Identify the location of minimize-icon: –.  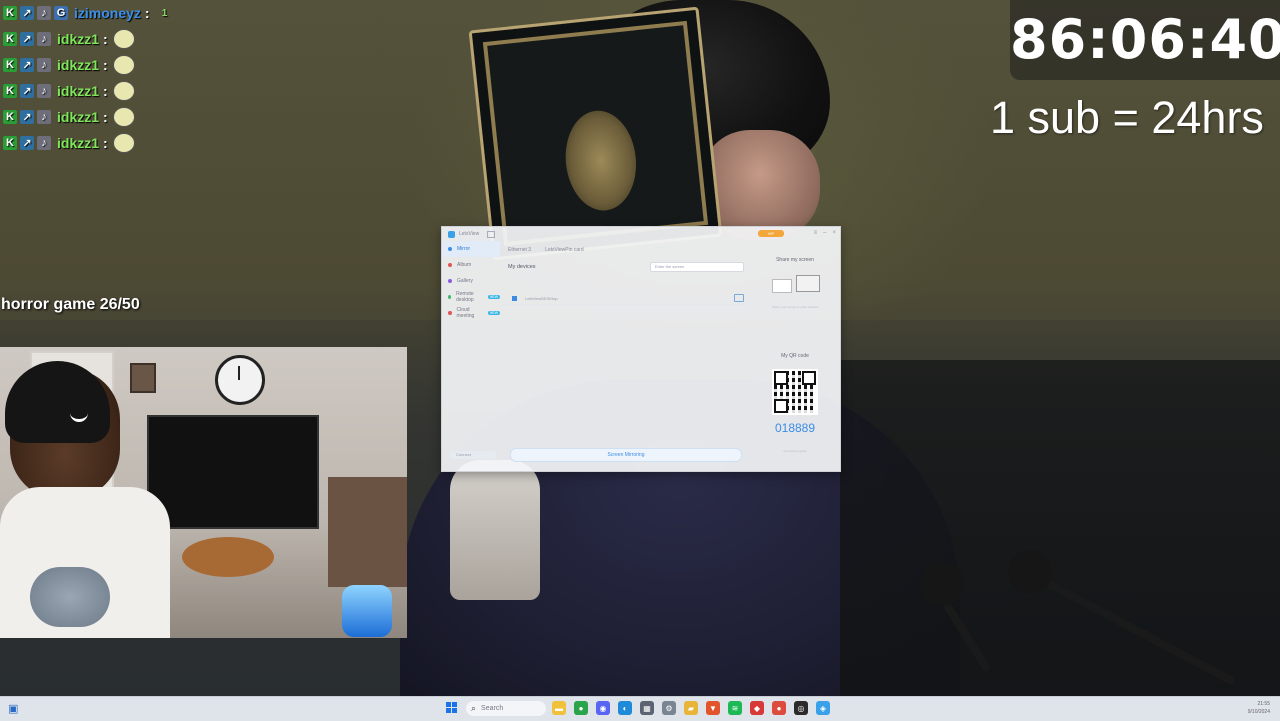
(824, 233).